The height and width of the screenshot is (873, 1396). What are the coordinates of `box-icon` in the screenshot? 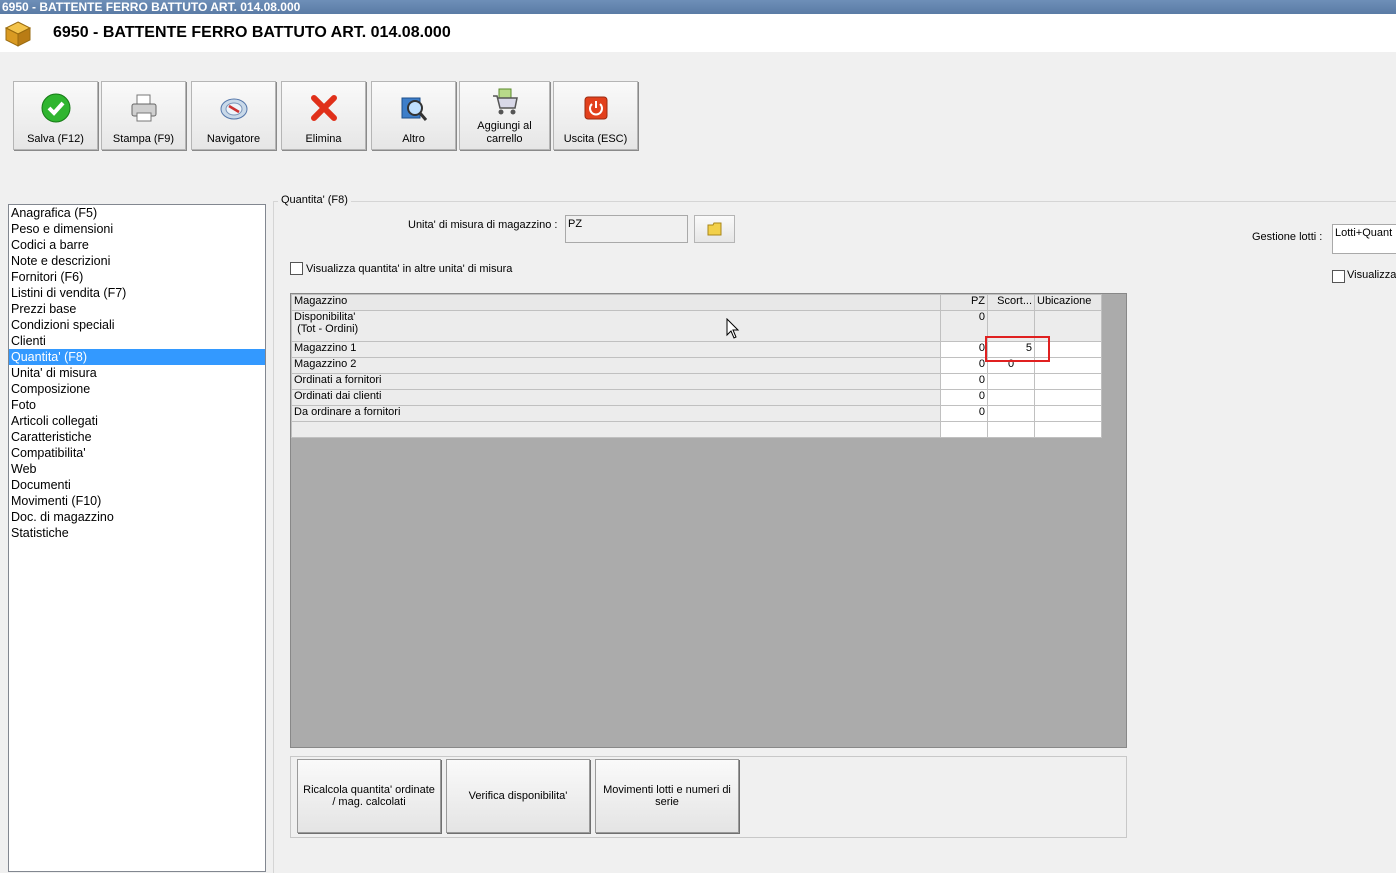 It's located at (18, 34).